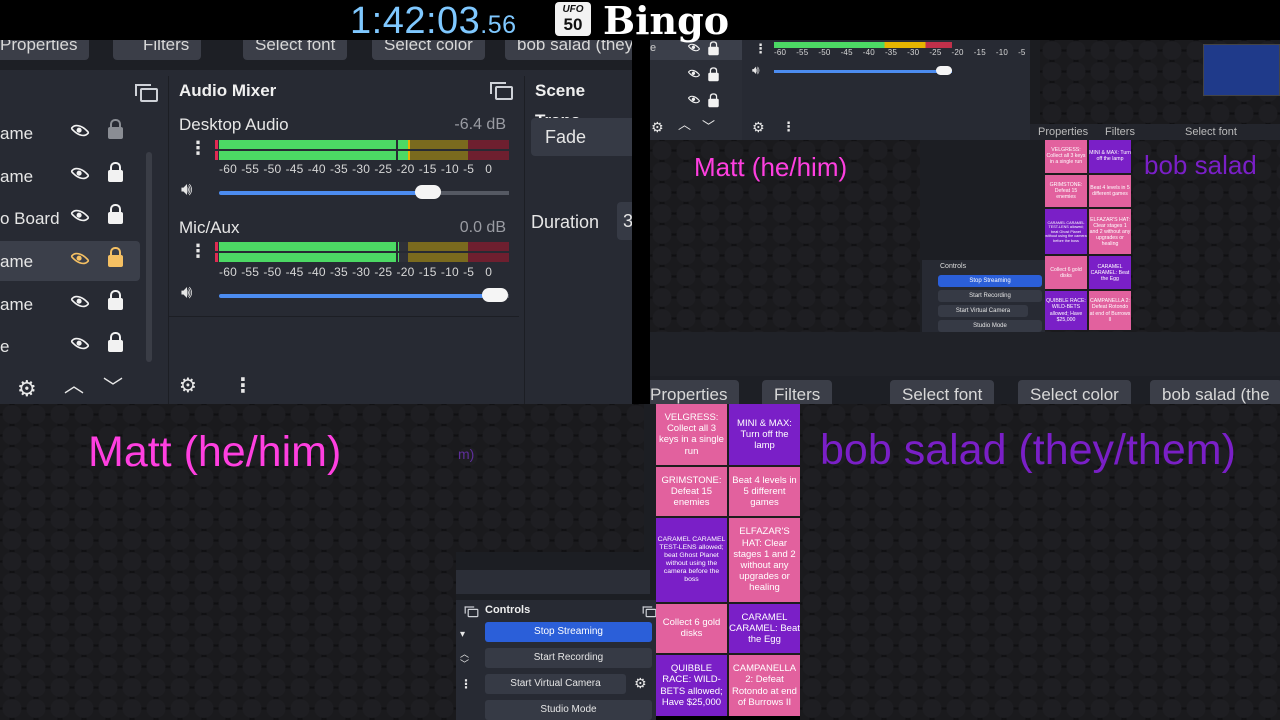 This screenshot has width=1280, height=720. Describe the element at coordinates (115, 129) in the screenshot. I see `unlock-icon` at that location.